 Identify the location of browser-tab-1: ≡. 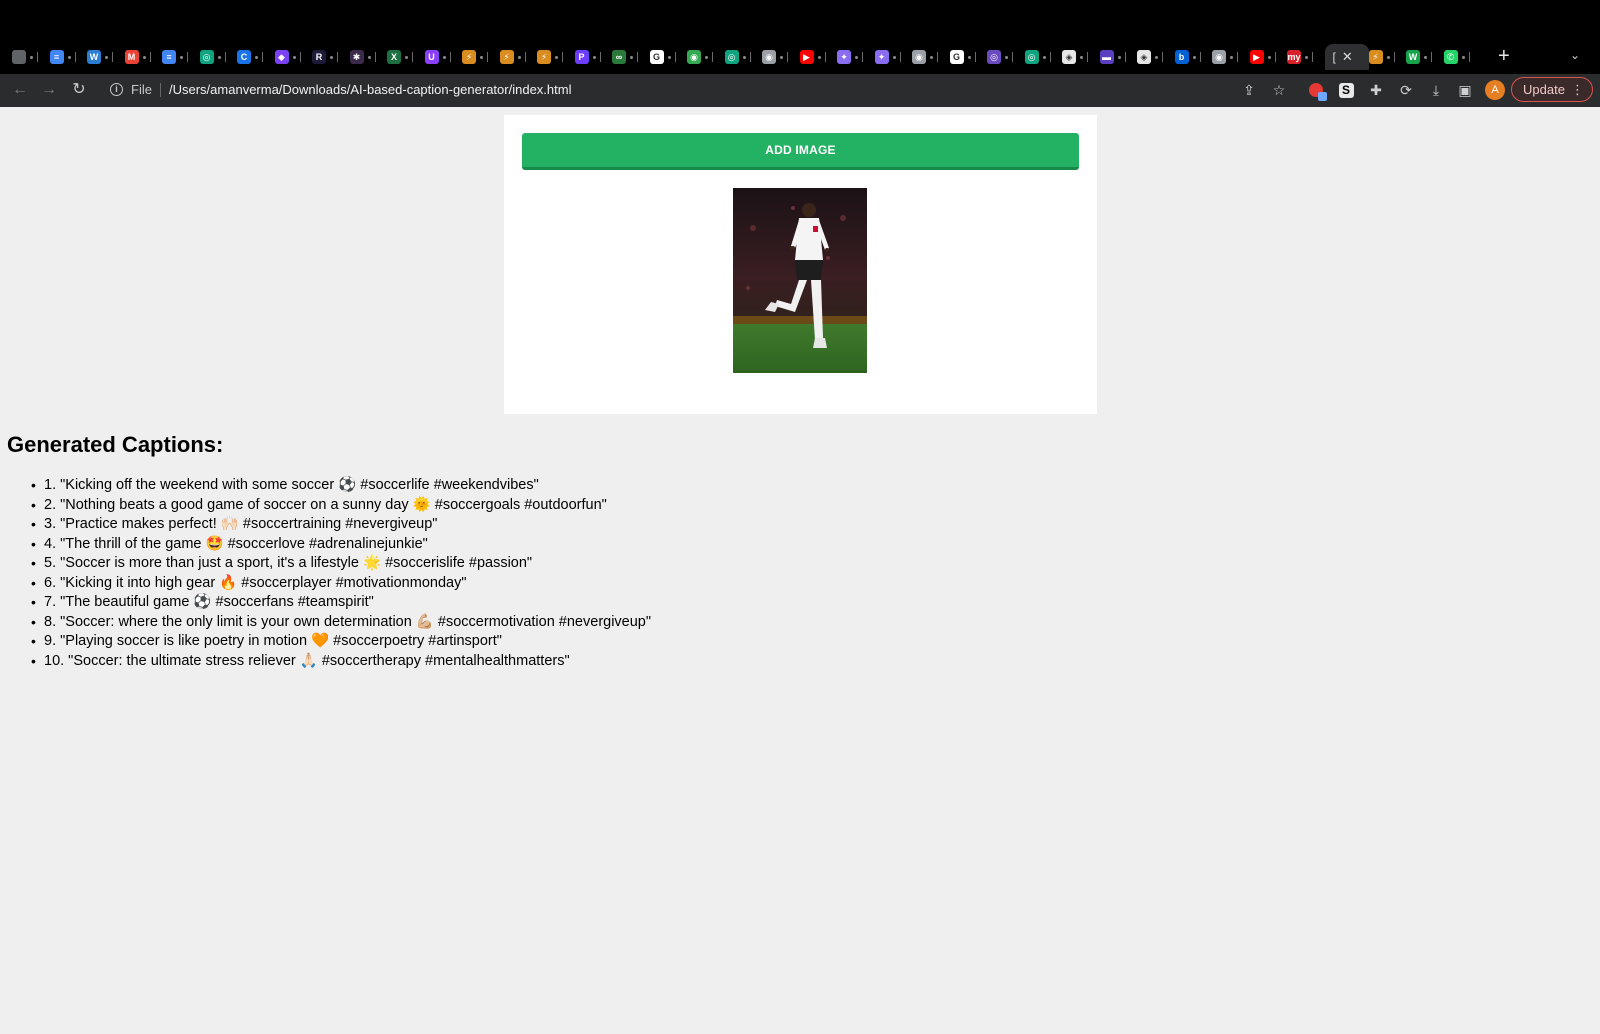
(68, 57).